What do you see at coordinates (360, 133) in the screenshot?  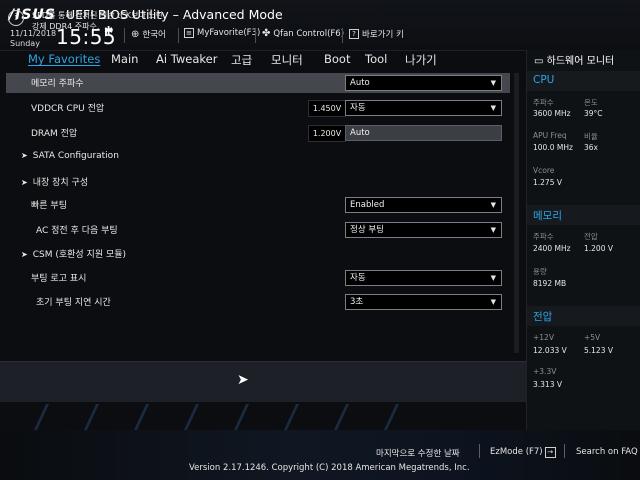 I see `input-value: Auto` at bounding box center [360, 133].